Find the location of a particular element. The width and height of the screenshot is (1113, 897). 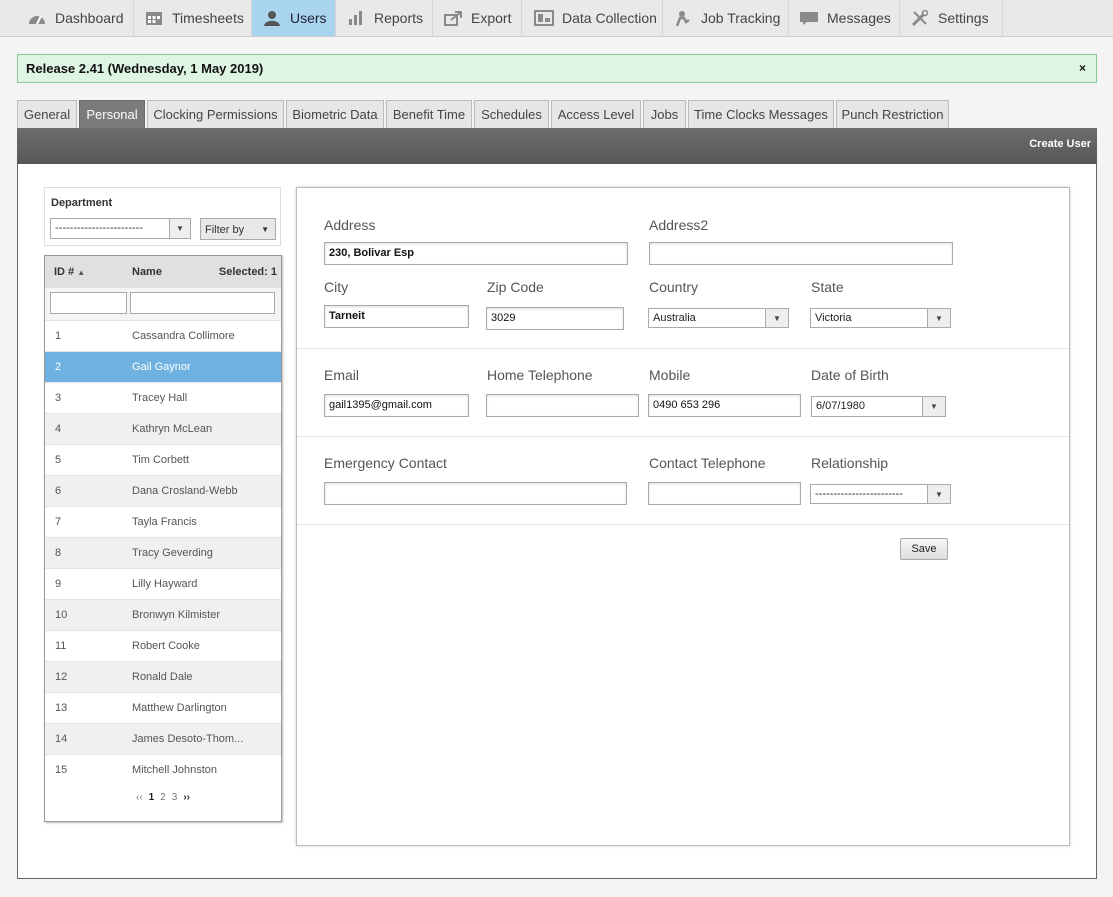

tab-personal: Personal is located at coordinates (112, 114).